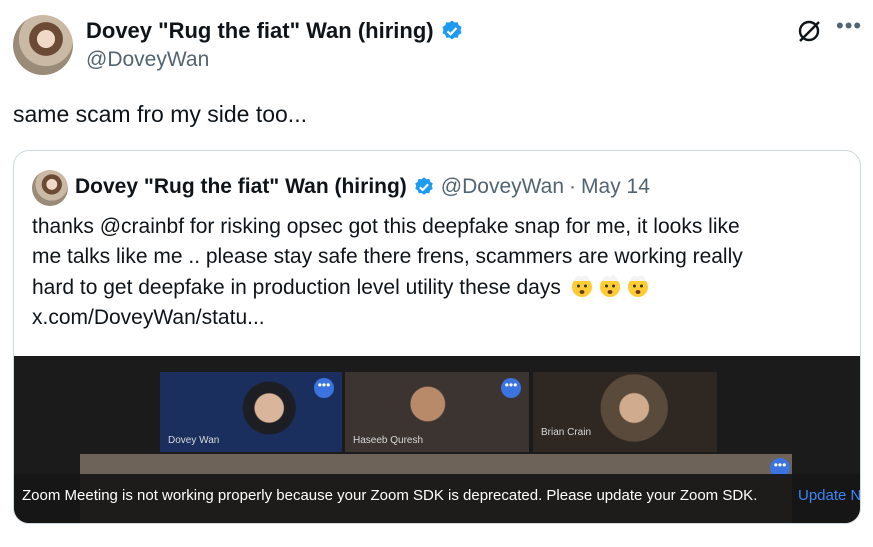 This screenshot has height=547, width=873. I want to click on author-handle: @DoveyWan, so click(147, 60).